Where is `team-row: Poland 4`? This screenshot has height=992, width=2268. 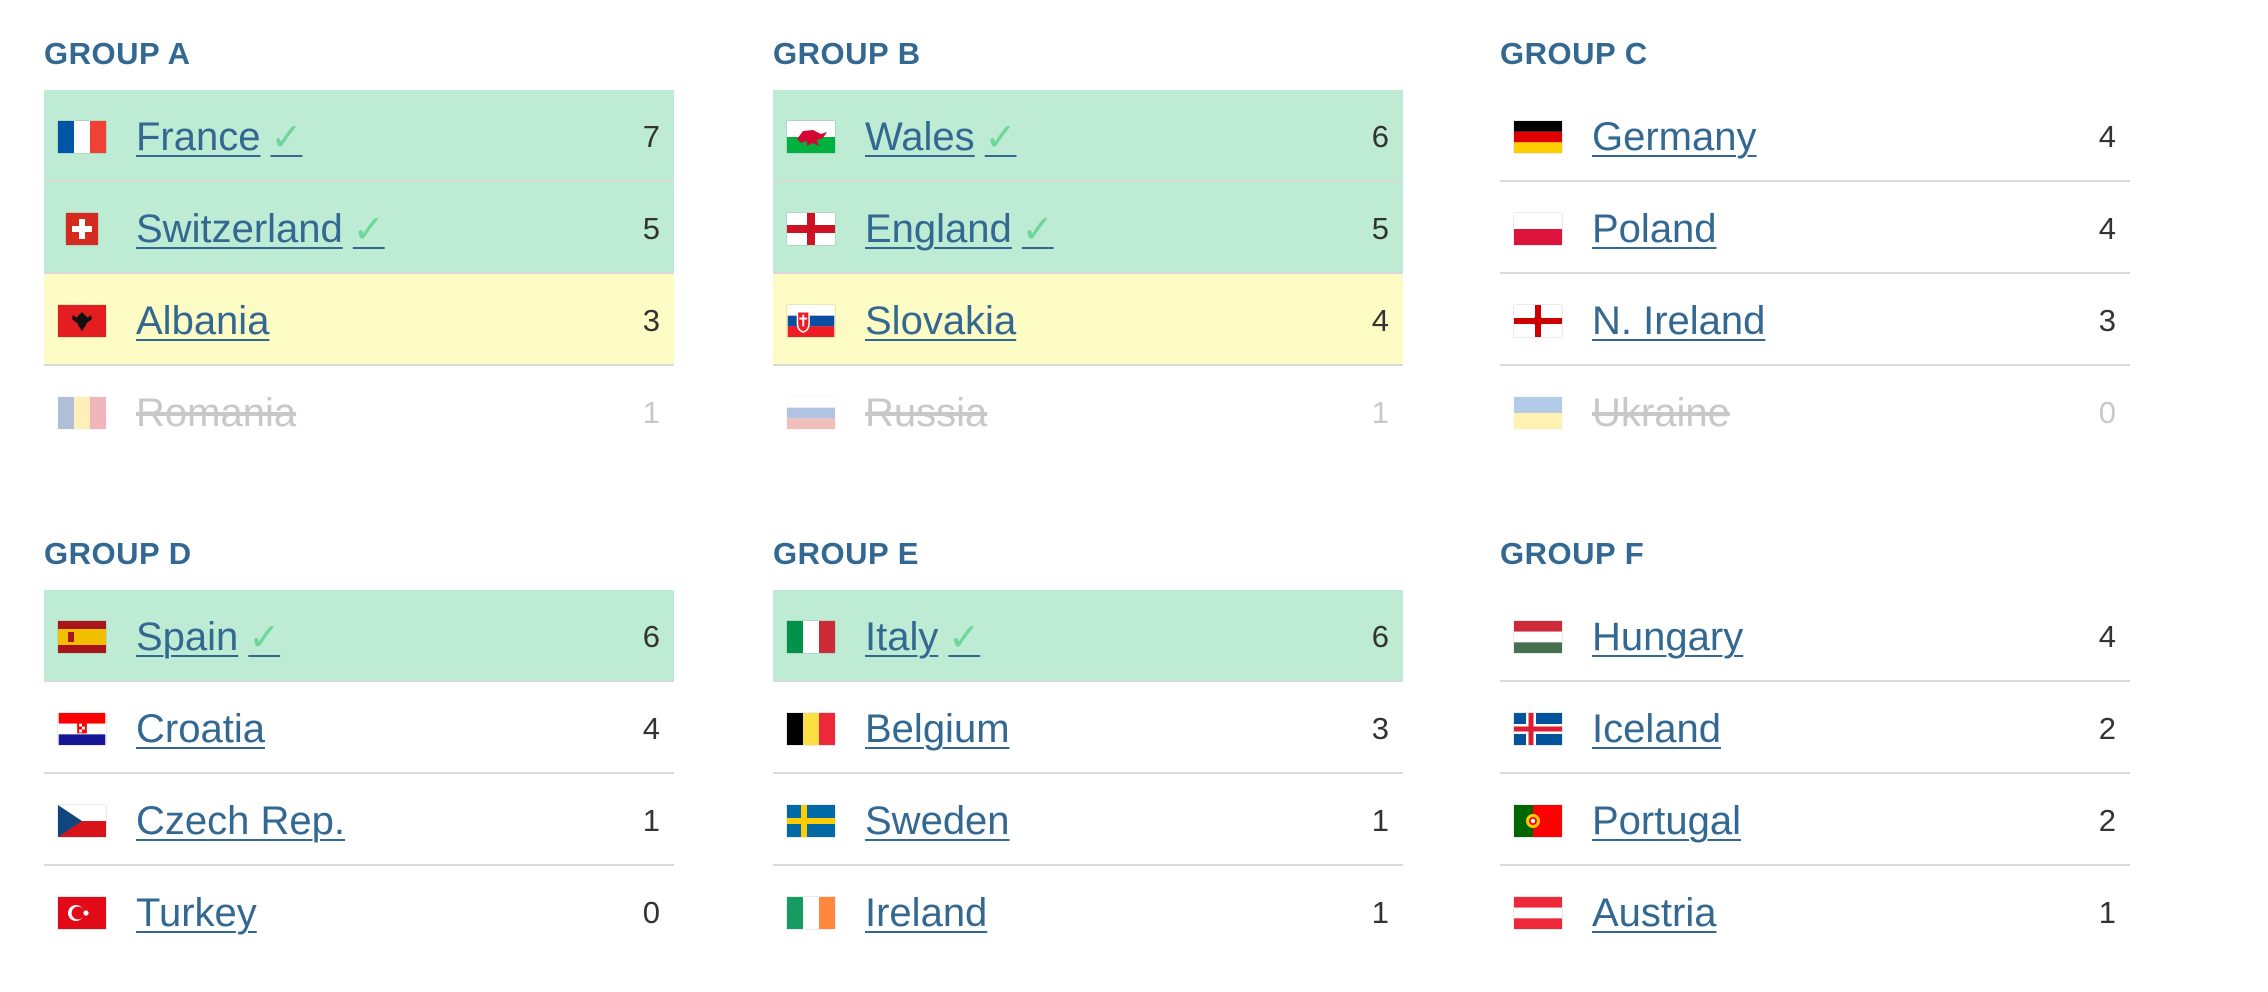
team-row: Poland 4 is located at coordinates (1815, 228).